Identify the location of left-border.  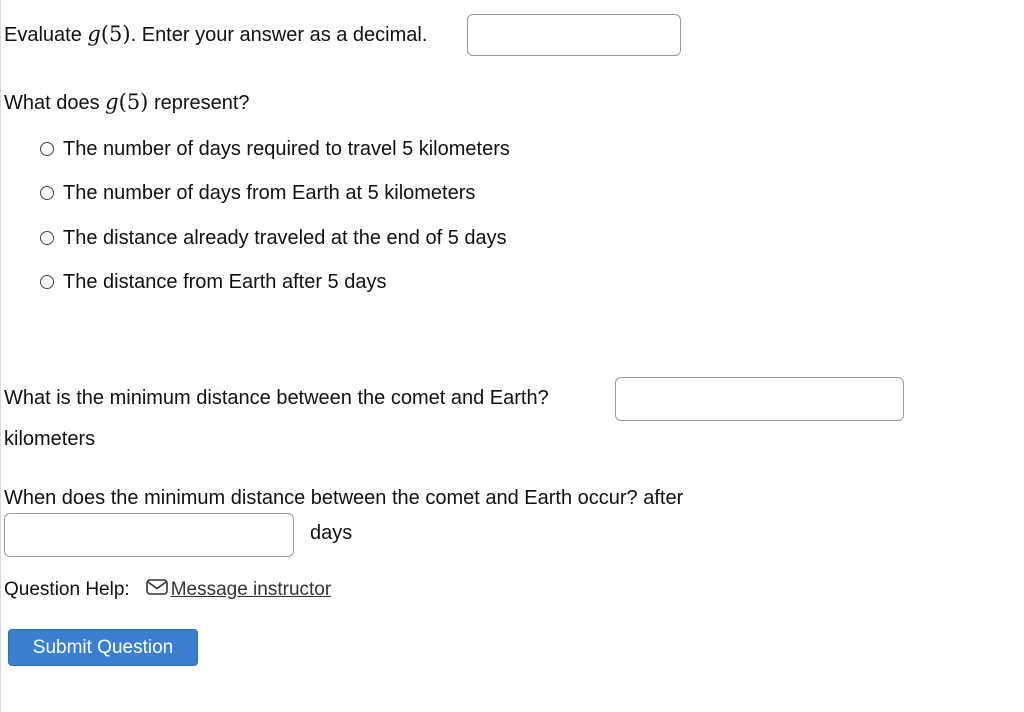
(0, 356).